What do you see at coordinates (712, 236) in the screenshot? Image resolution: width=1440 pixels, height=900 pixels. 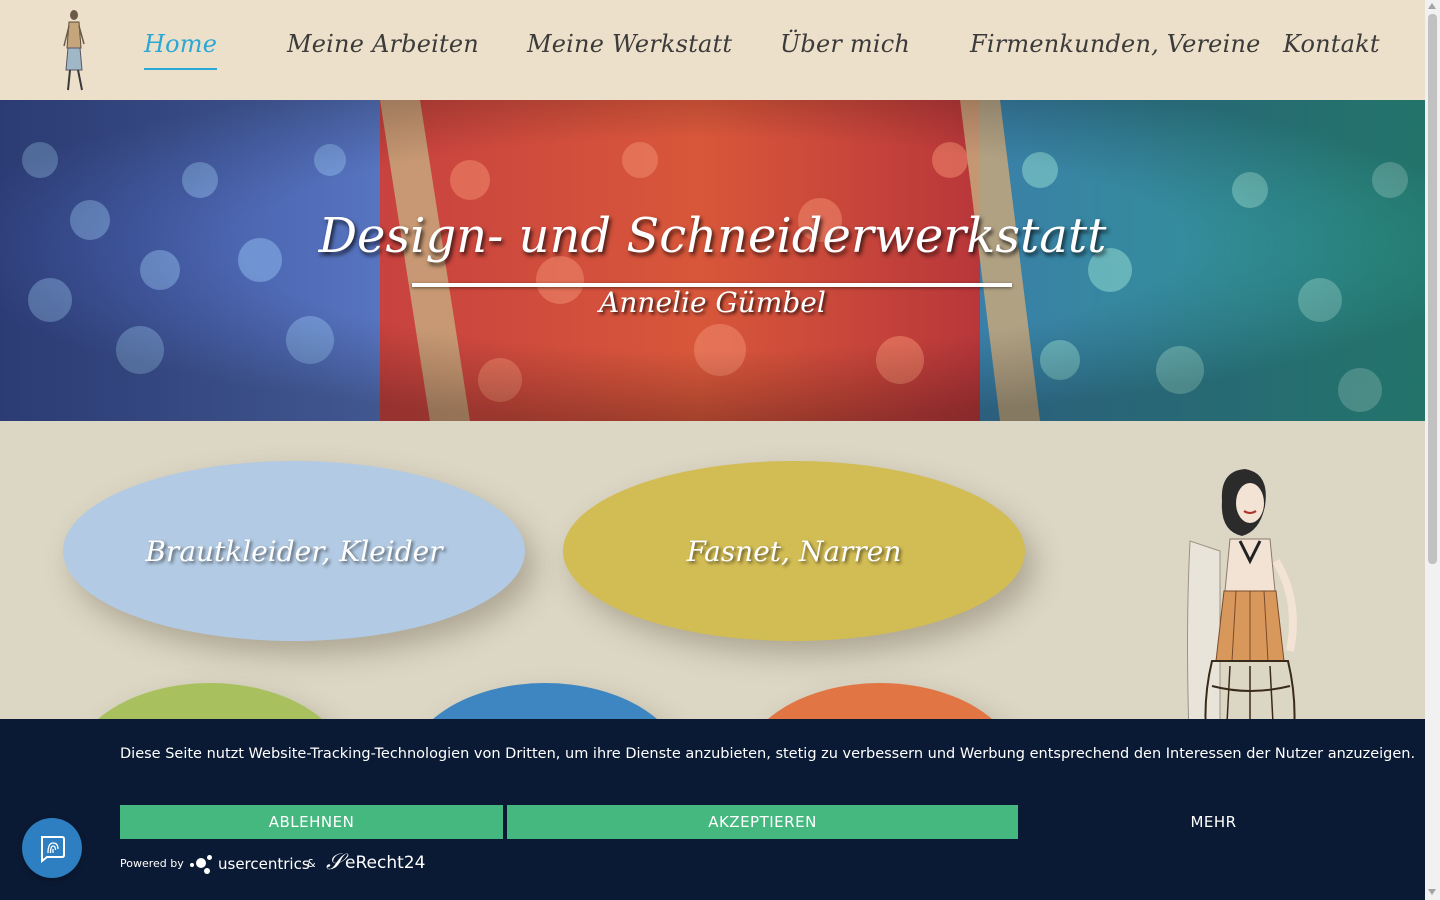 I see `hero-title: Design- und Schneiderwerkstatt` at bounding box center [712, 236].